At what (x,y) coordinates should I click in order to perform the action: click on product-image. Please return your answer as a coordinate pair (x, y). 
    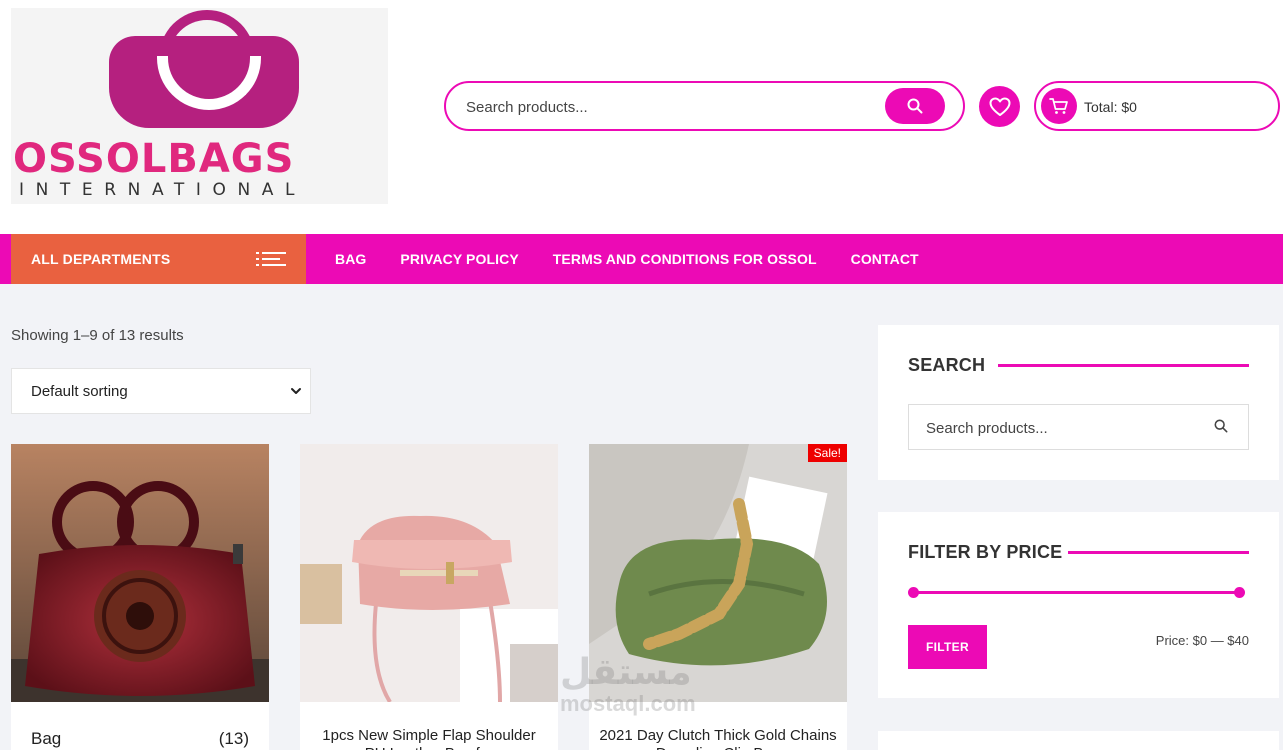
    Looking at the image, I should click on (429, 573).